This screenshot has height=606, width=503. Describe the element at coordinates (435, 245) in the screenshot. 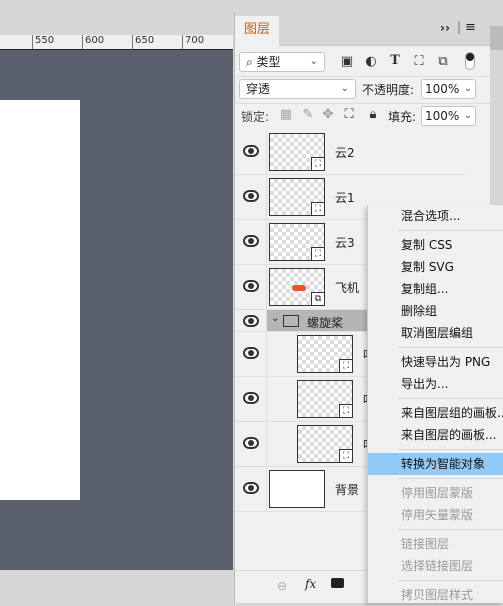

I see `menu-item: 复制 CSS` at that location.